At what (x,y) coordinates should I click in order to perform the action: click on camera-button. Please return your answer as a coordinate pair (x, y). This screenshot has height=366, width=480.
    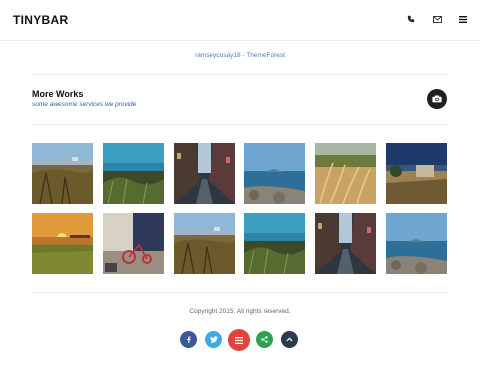
    Looking at the image, I should click on (437, 99).